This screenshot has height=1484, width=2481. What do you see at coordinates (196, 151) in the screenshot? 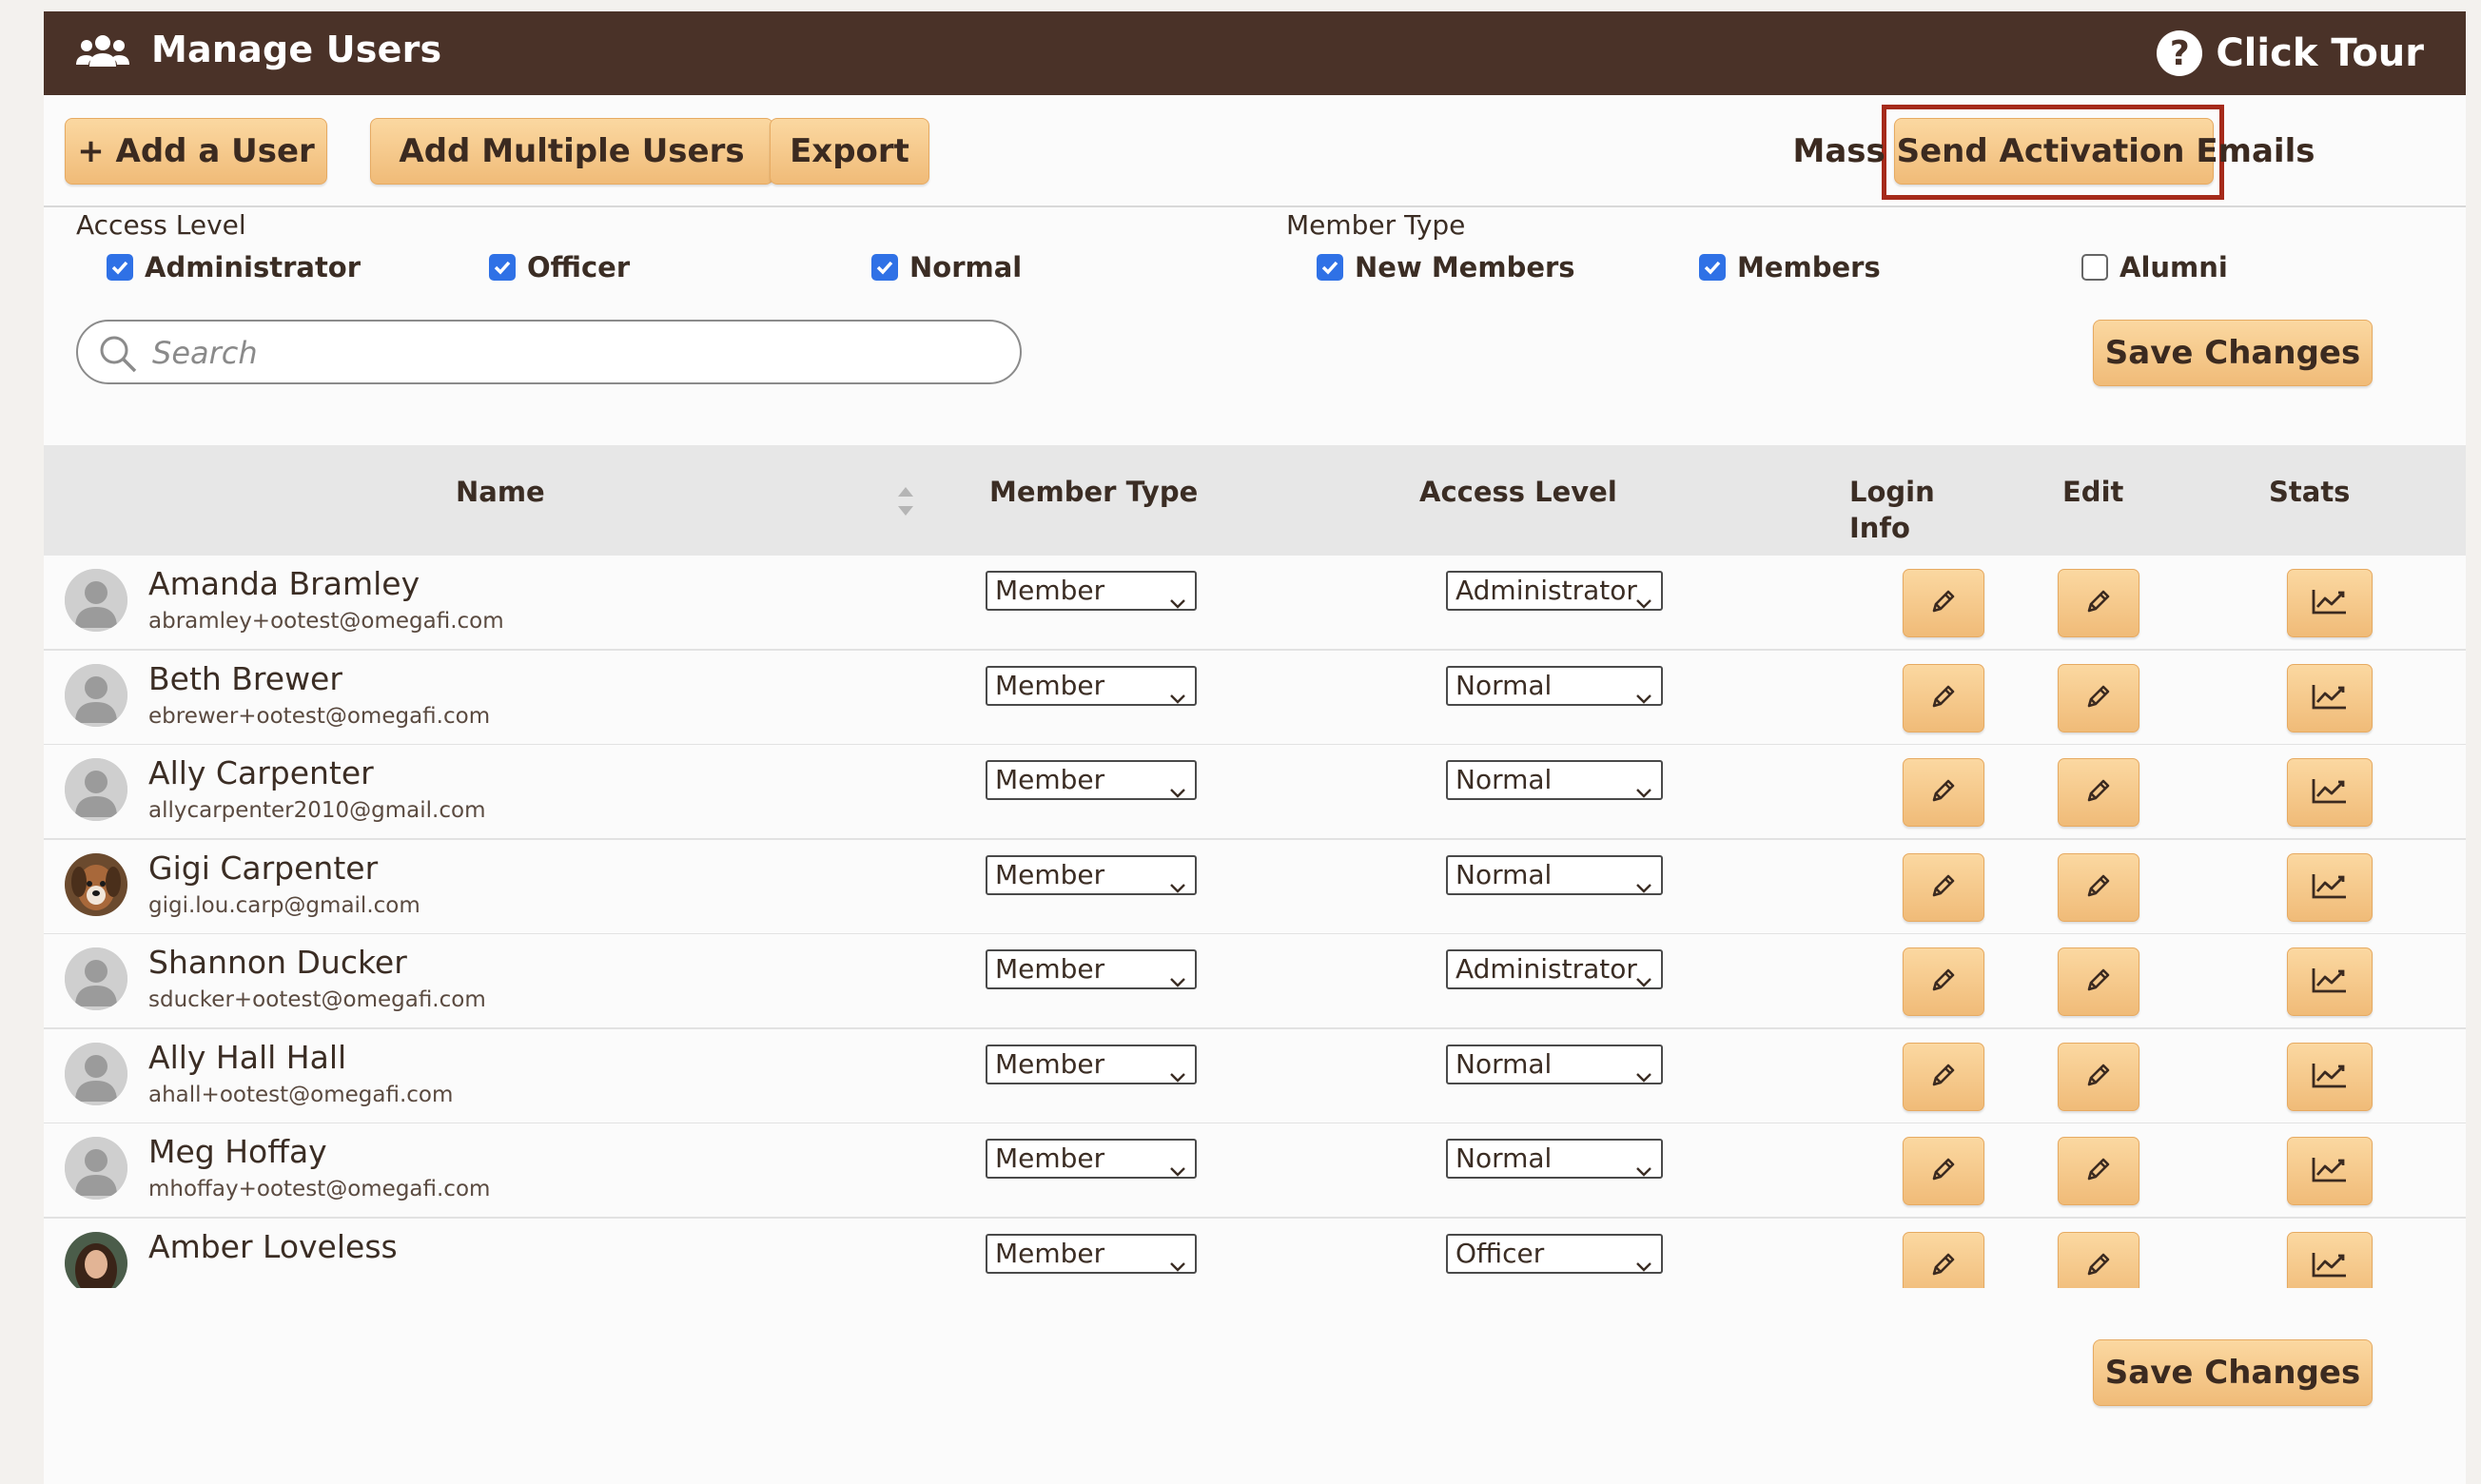
I see `add-user-button: + Add a User` at bounding box center [196, 151].